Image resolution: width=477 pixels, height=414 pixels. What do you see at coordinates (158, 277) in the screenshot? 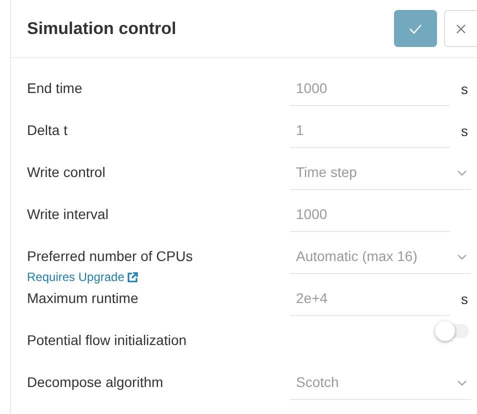
I see `upgrade-link: Requires Upgrade` at bounding box center [158, 277].